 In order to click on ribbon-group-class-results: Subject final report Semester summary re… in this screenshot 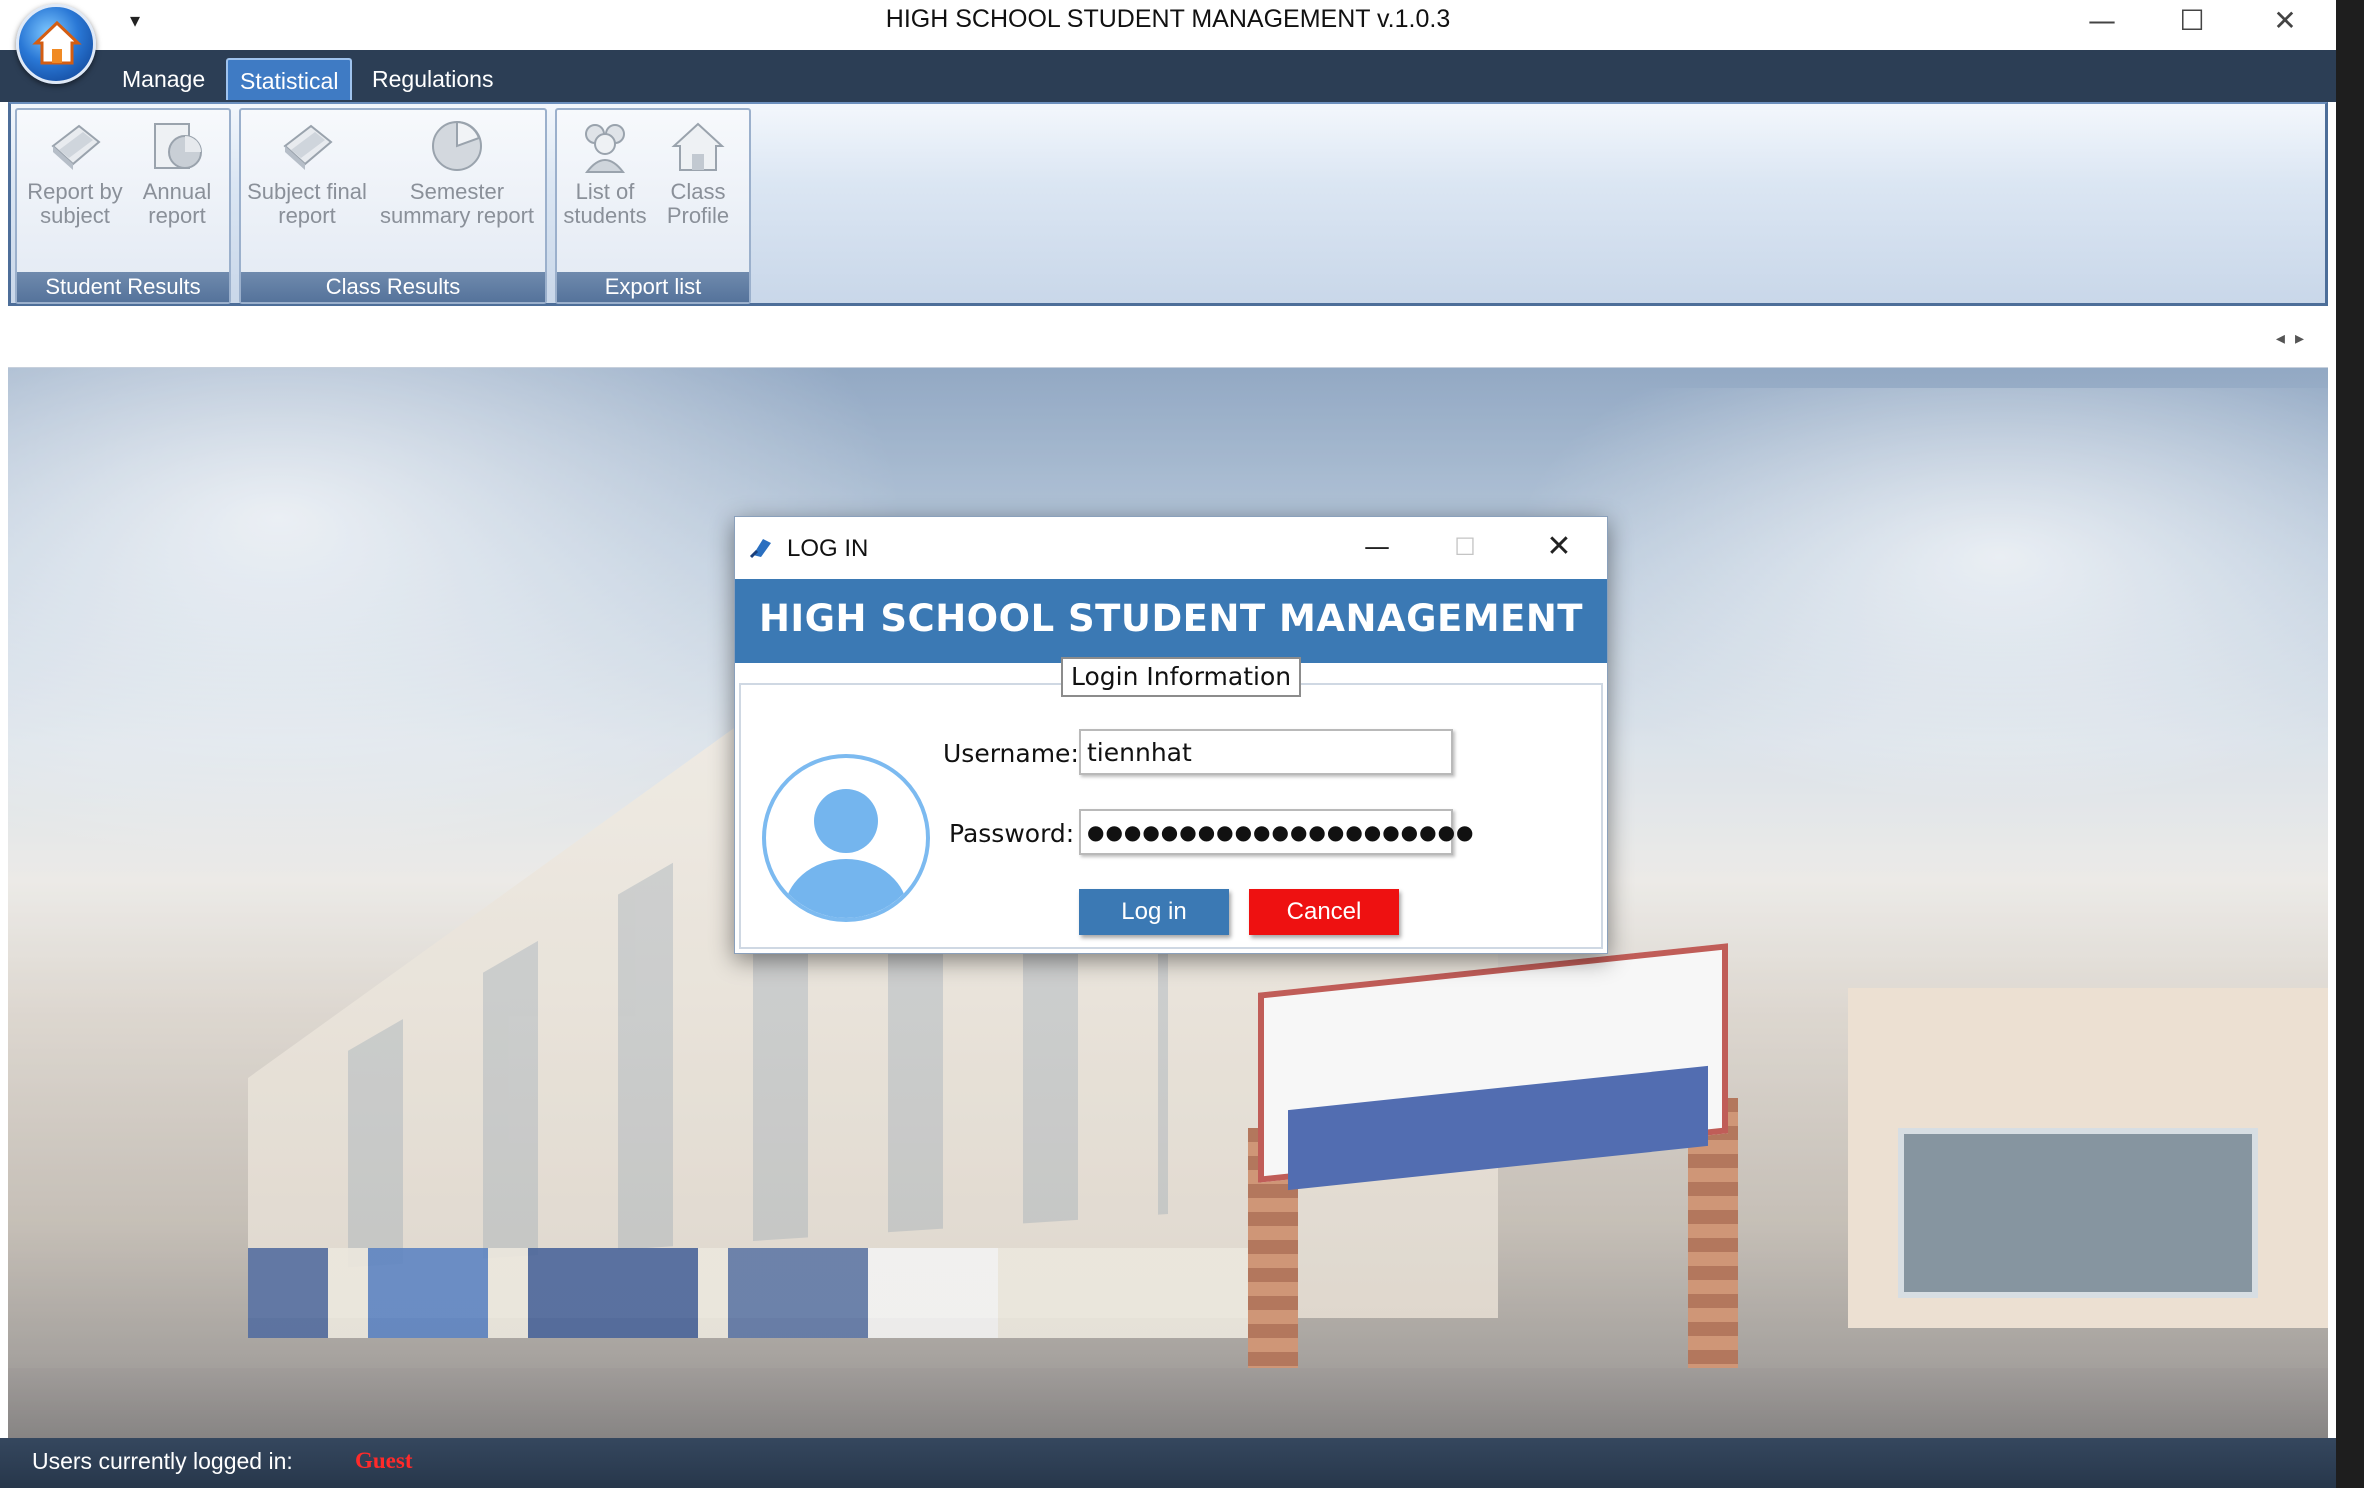, I will do `click(393, 206)`.